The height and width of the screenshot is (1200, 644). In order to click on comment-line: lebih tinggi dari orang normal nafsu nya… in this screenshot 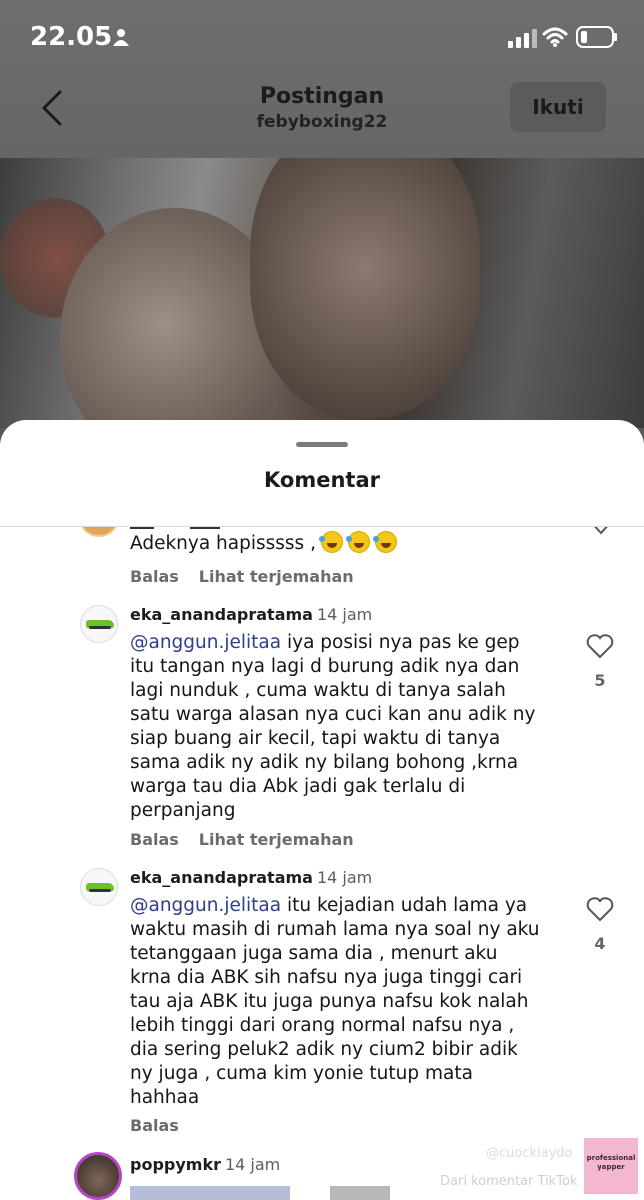, I will do `click(322, 1025)`.